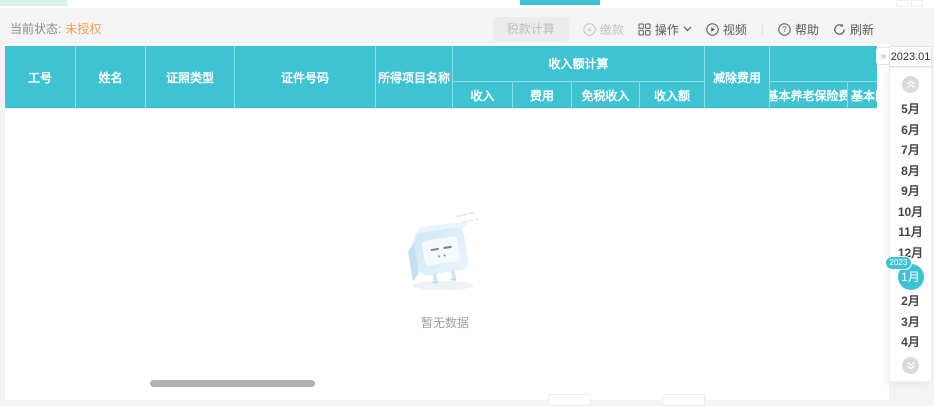  I want to click on question-help-icon: ?, so click(784, 29).